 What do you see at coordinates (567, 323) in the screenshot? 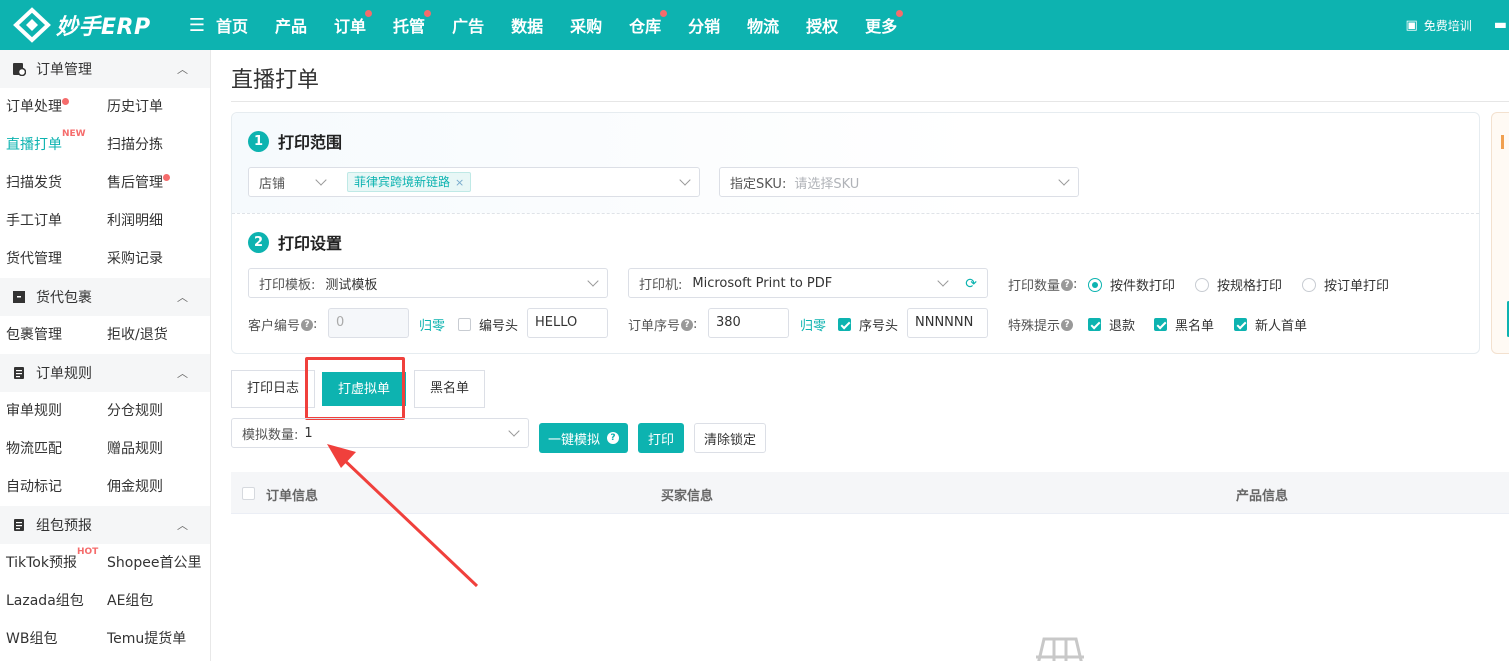
I see `code-head-input: HELLO` at bounding box center [567, 323].